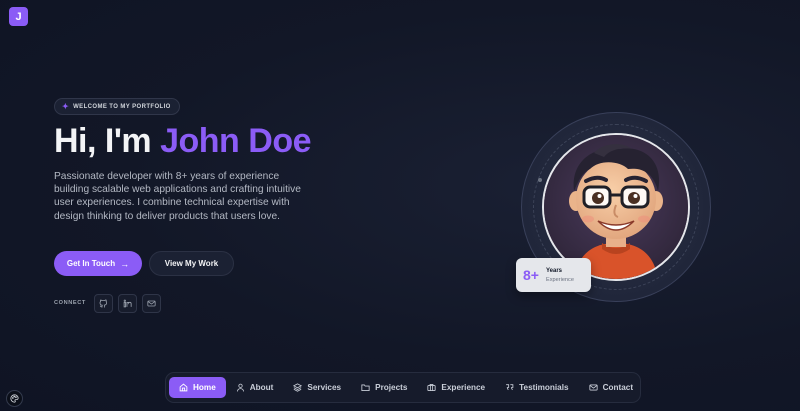 The height and width of the screenshot is (411, 800). Describe the element at coordinates (66, 106) in the screenshot. I see `sparkle-icon: ✦` at that location.